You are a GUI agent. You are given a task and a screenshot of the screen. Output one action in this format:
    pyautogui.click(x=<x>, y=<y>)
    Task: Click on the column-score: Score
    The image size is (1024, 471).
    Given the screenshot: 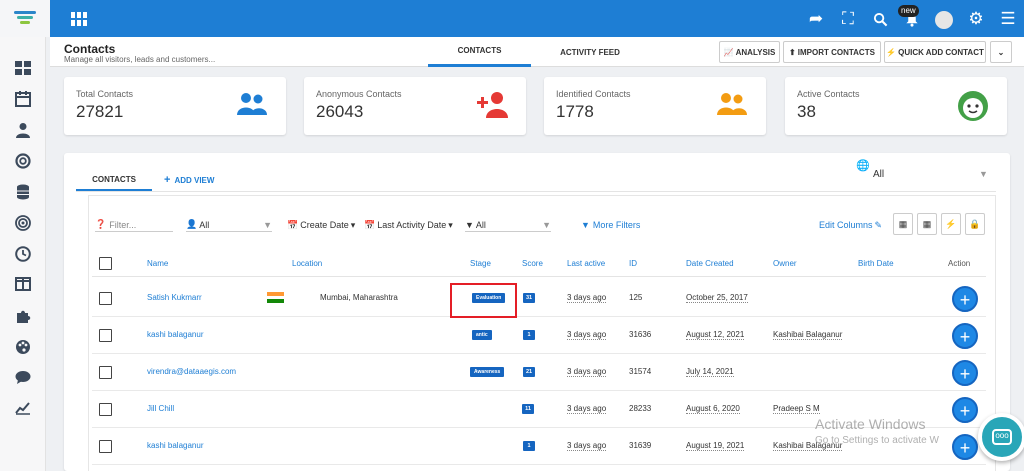 What is the action you would take?
    pyautogui.click(x=532, y=263)
    